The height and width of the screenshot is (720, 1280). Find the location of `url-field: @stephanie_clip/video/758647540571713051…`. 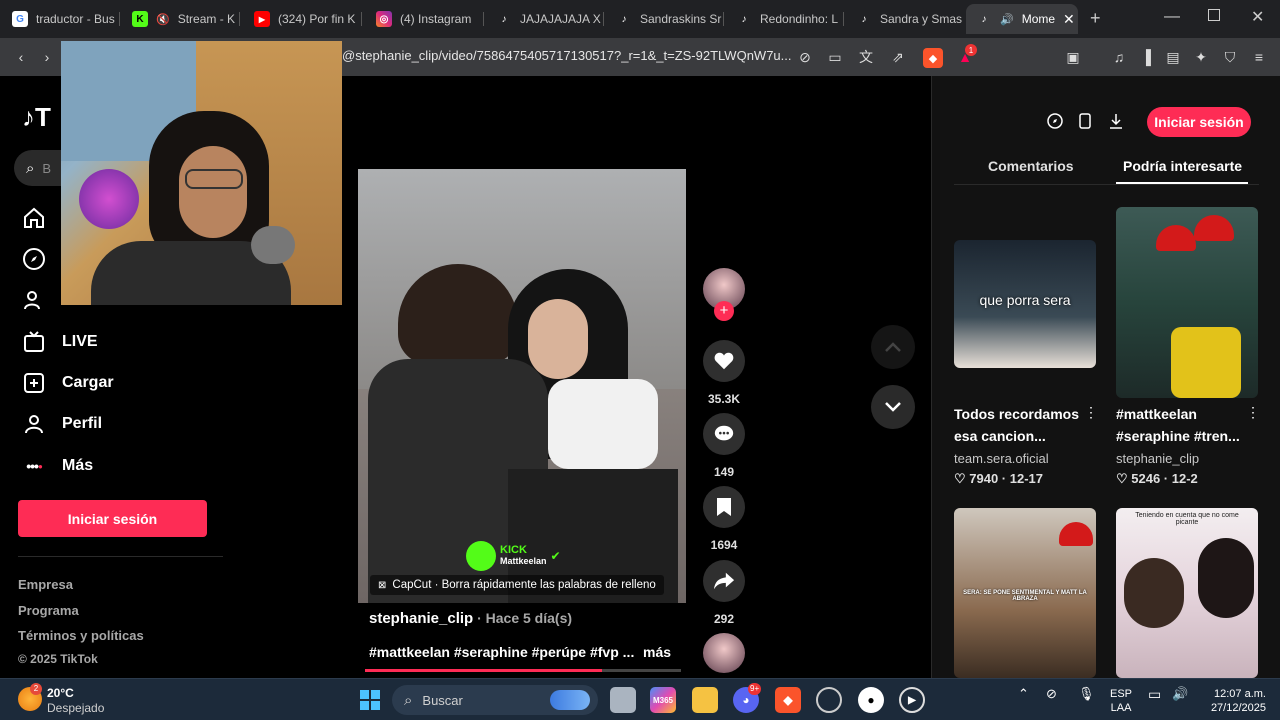

url-field: @stephanie_clip/video/758647540571713051… is located at coordinates (566, 55).